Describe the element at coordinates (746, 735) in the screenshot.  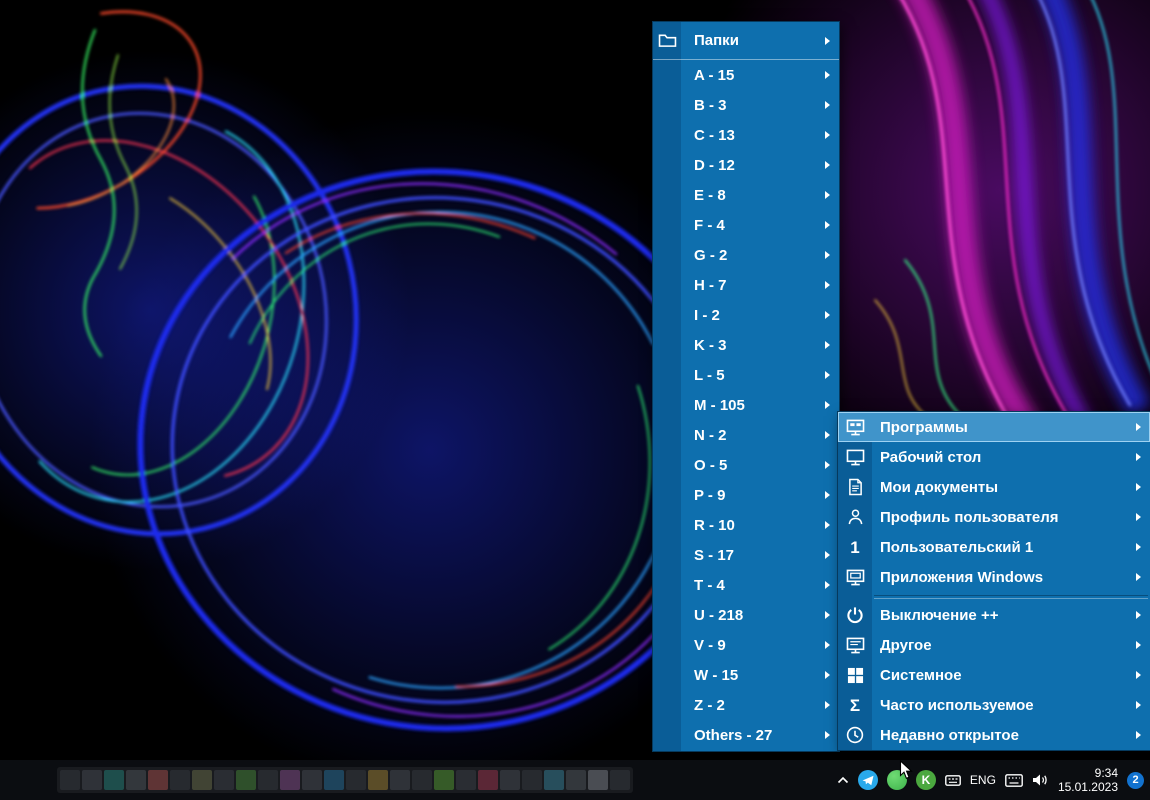
I see `folders-menu-item: Others - 27` at that location.